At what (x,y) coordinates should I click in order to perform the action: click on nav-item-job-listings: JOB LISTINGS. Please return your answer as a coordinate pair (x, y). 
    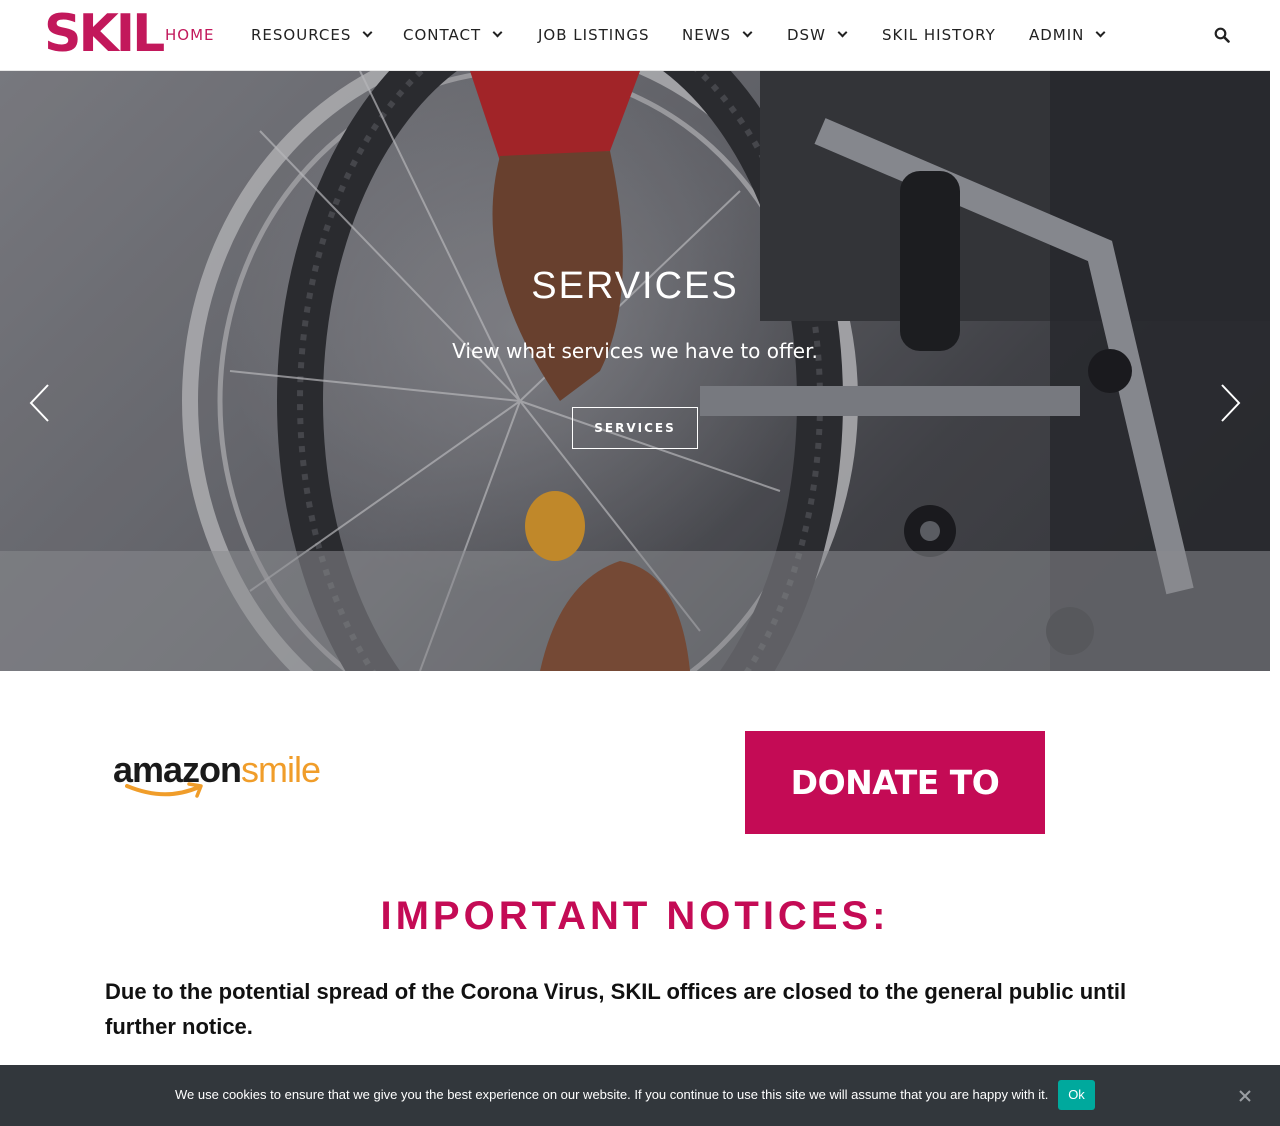
    Looking at the image, I should click on (594, 35).